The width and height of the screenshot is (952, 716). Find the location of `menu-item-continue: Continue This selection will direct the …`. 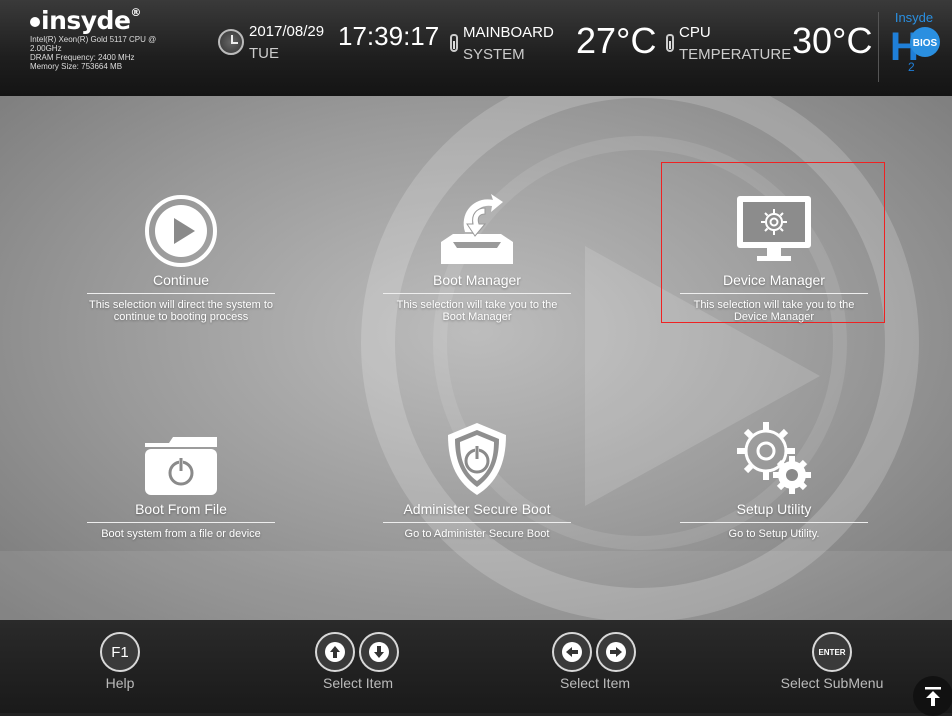

menu-item-continue: Continue This selection will direct the … is located at coordinates (181, 250).